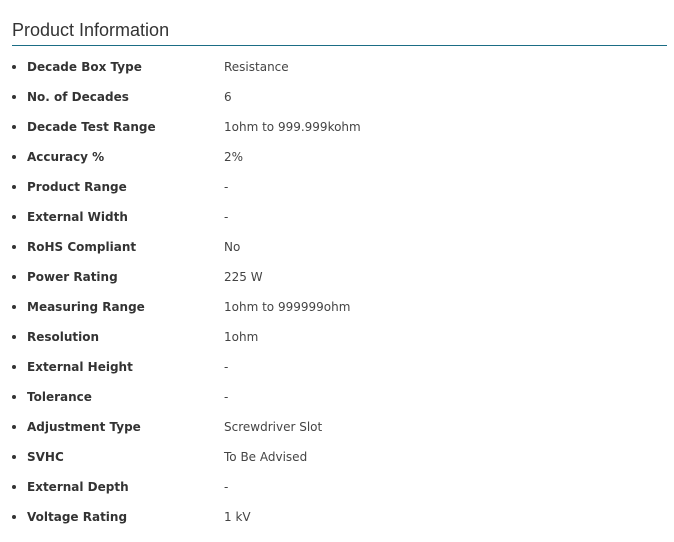  I want to click on spec-row: No. of Decades 6, so click(339, 97).